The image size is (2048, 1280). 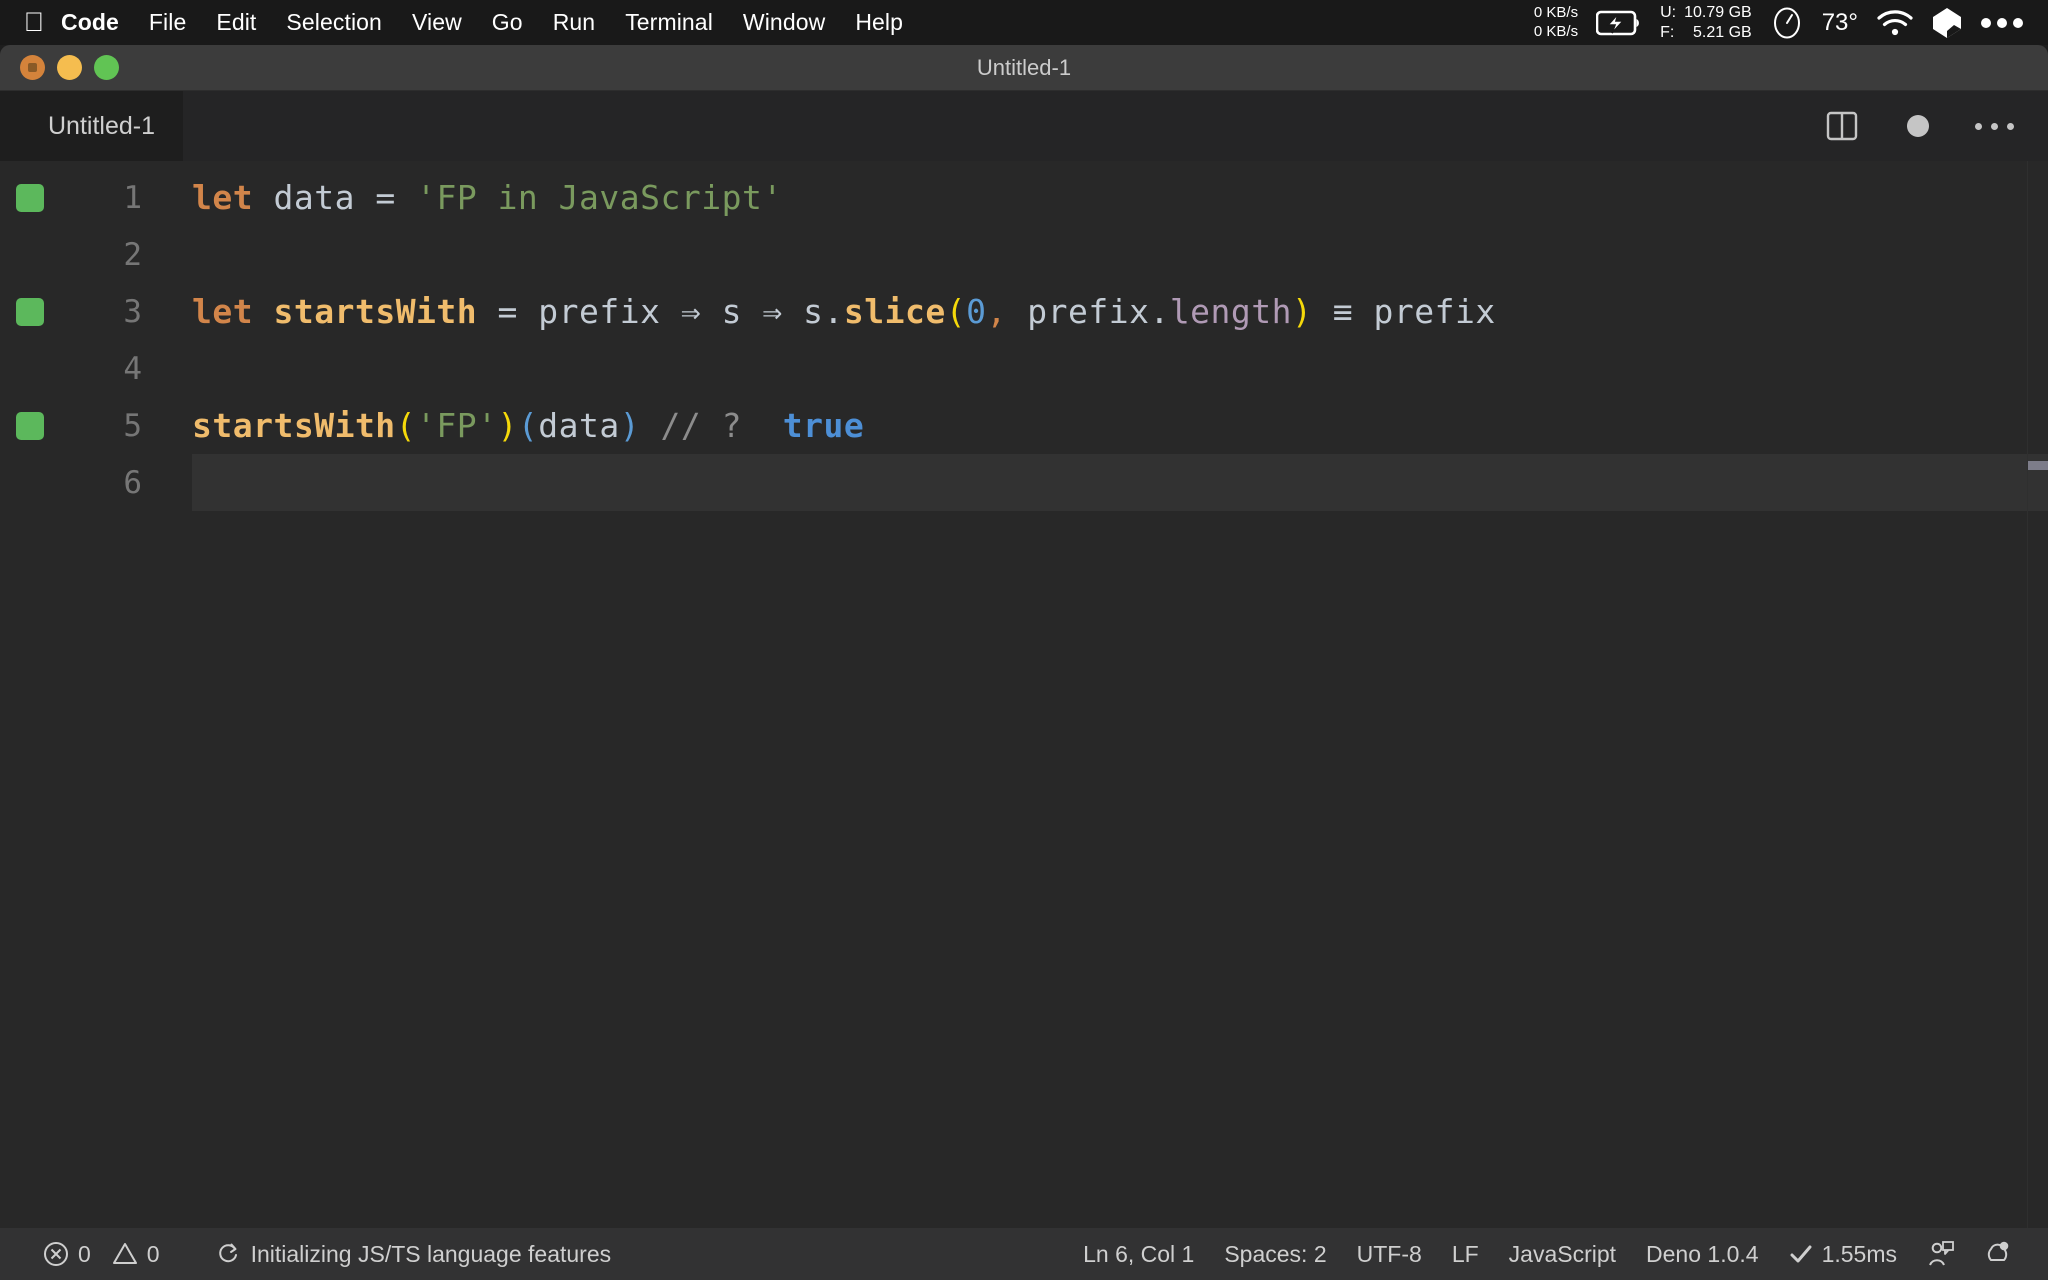 I want to click on menu-item-go: Go, so click(x=507, y=22).